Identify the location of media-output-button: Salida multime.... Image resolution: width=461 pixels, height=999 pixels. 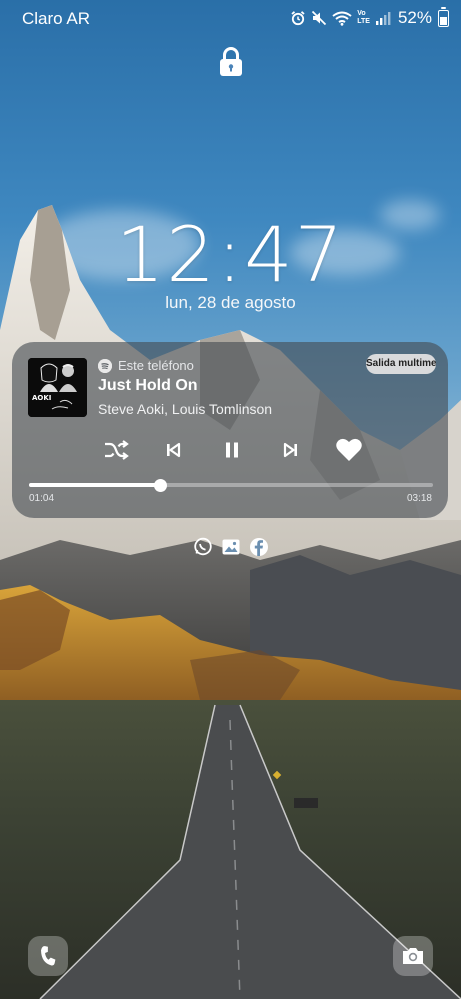
(401, 364).